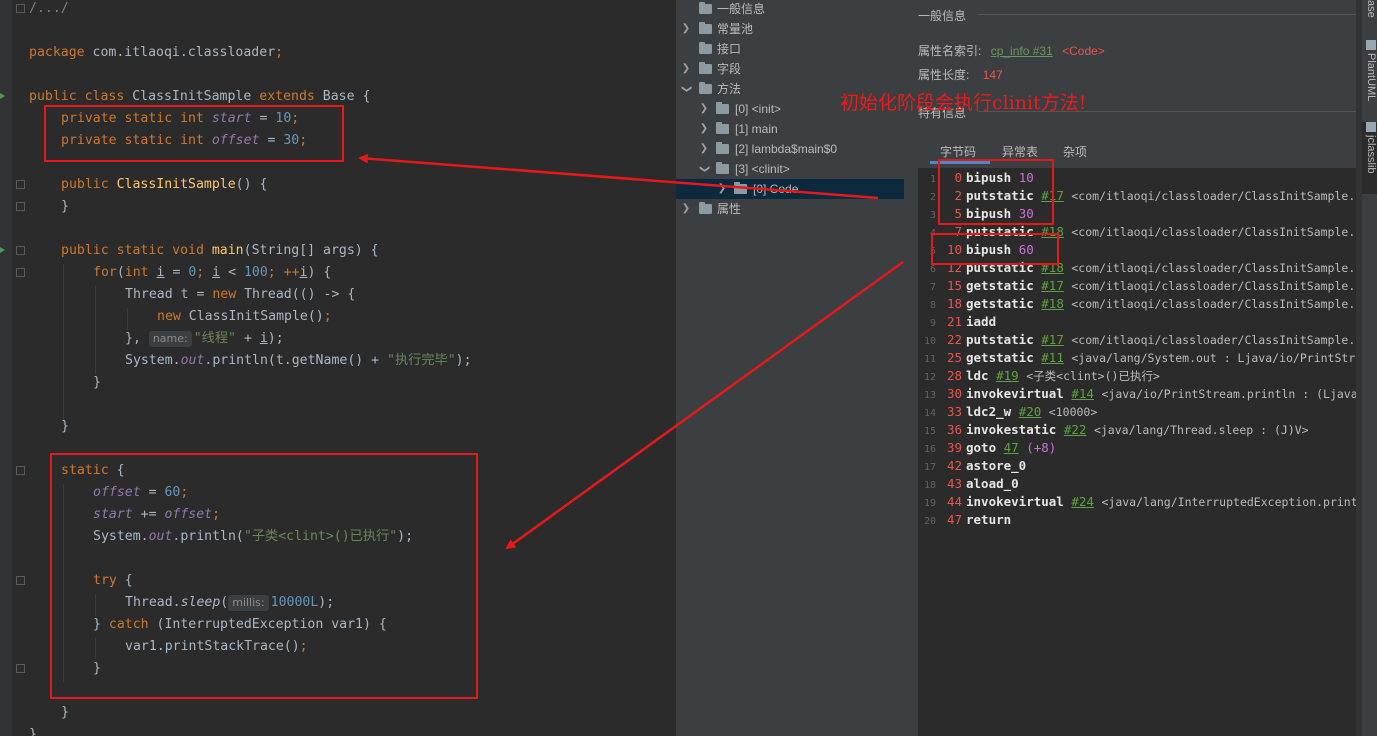  Describe the element at coordinates (1369, 15) in the screenshot. I see `side-tab-base: ase` at that location.